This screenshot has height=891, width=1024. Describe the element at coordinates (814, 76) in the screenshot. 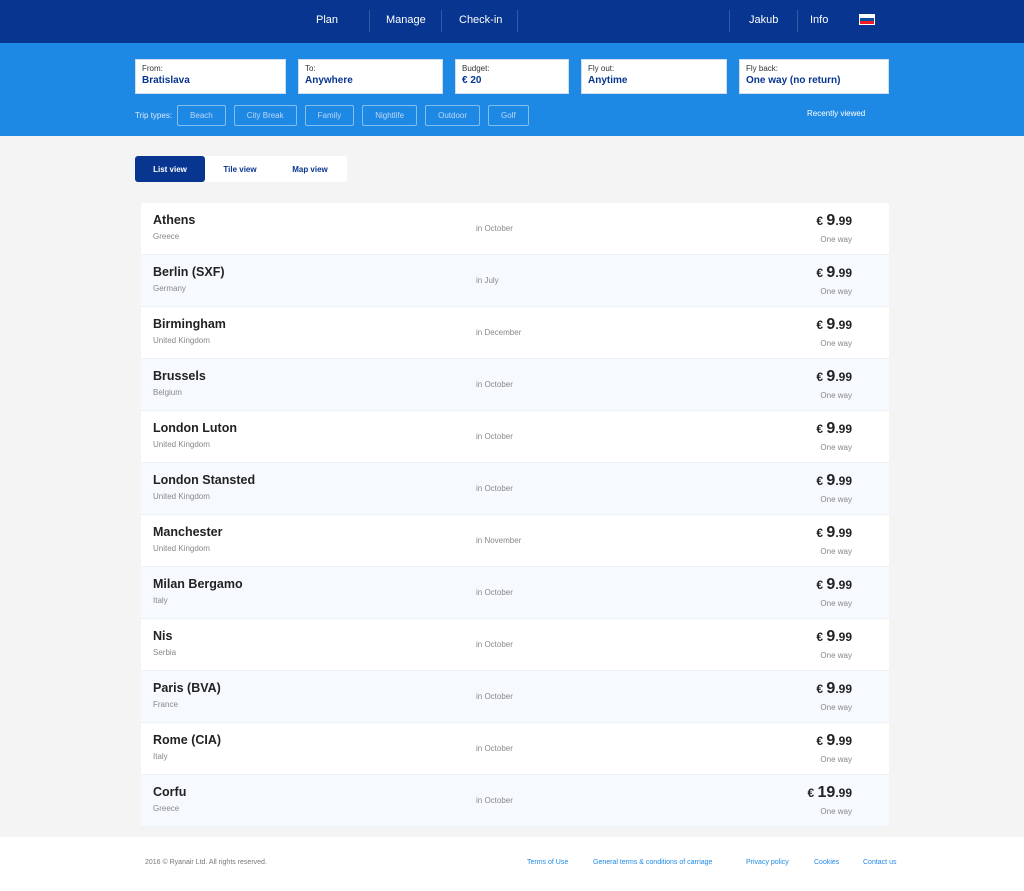

I see `fly-back-field: Fly back: One way (no return)` at that location.